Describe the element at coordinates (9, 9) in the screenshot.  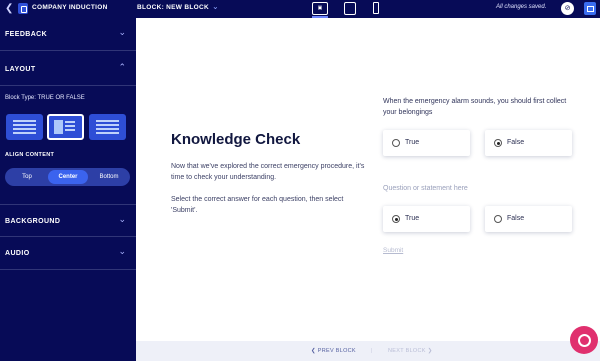
I see `chevron-left-icon: ❮` at that location.